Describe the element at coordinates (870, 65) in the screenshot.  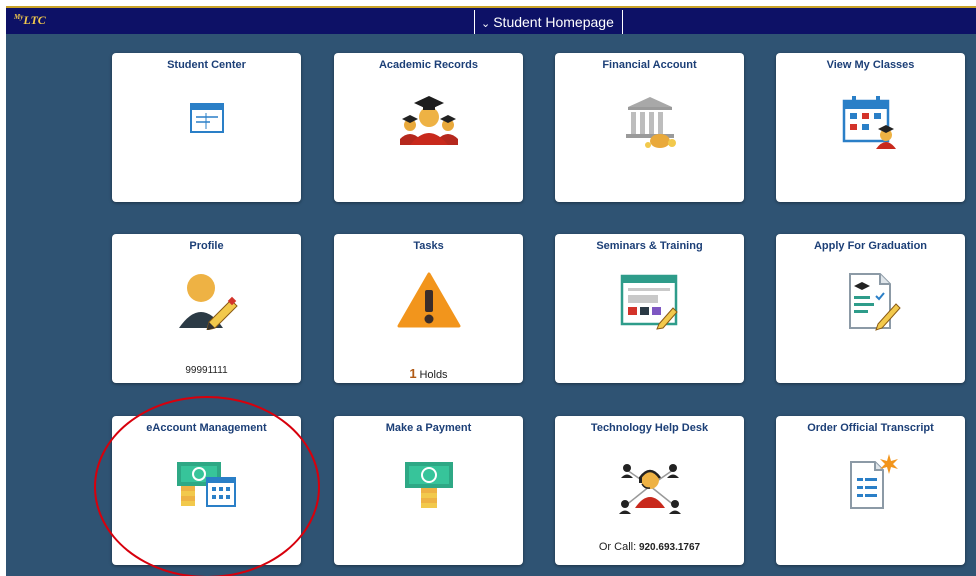
I see `tile-title: View My Classes` at that location.